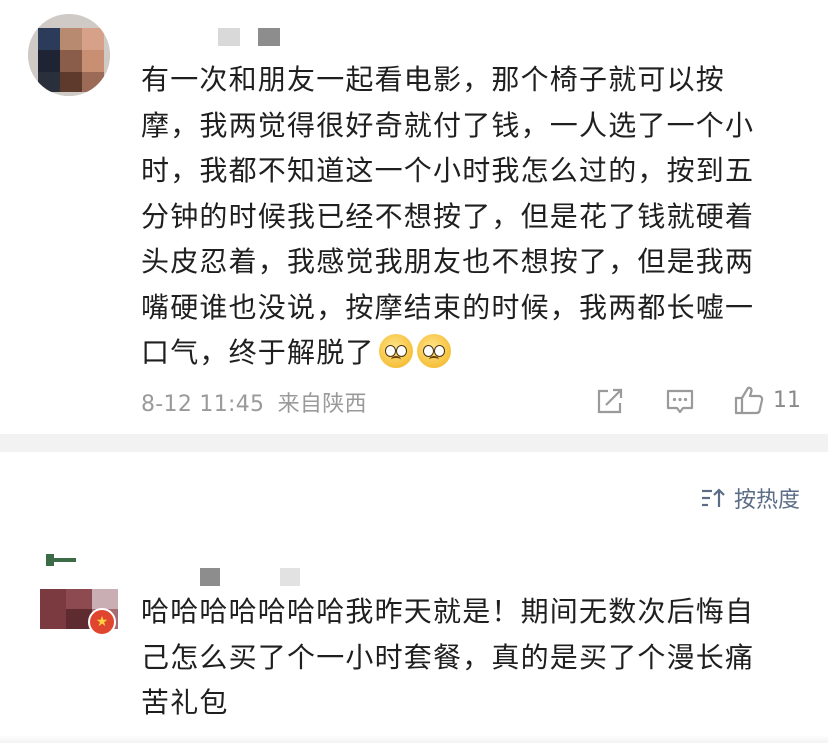 The width and height of the screenshot is (828, 743). I want to click on sort-label: 按热度, so click(766, 500).